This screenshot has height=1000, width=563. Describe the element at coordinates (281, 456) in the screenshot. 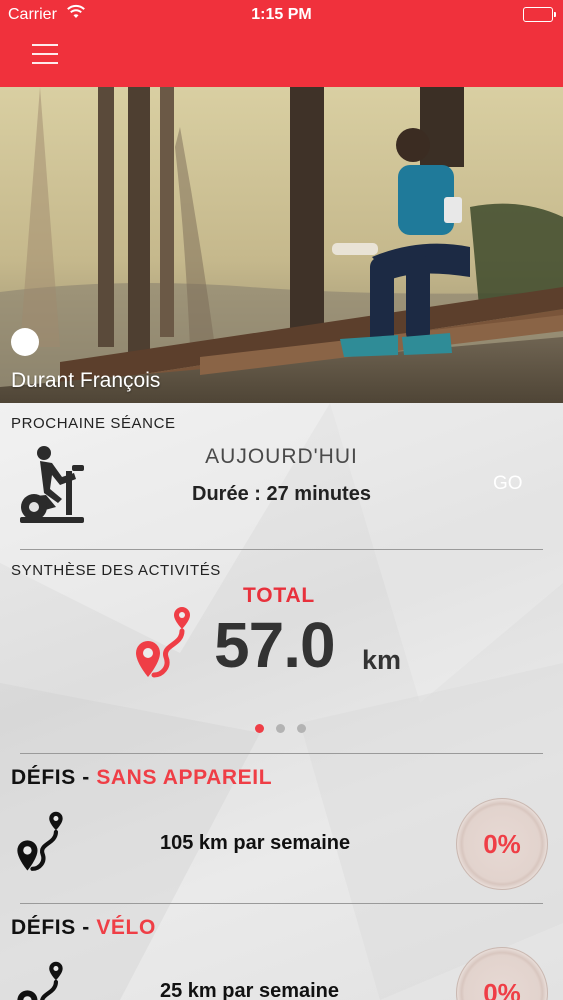

I see `next-session-day: AUJOURD'HUI` at that location.